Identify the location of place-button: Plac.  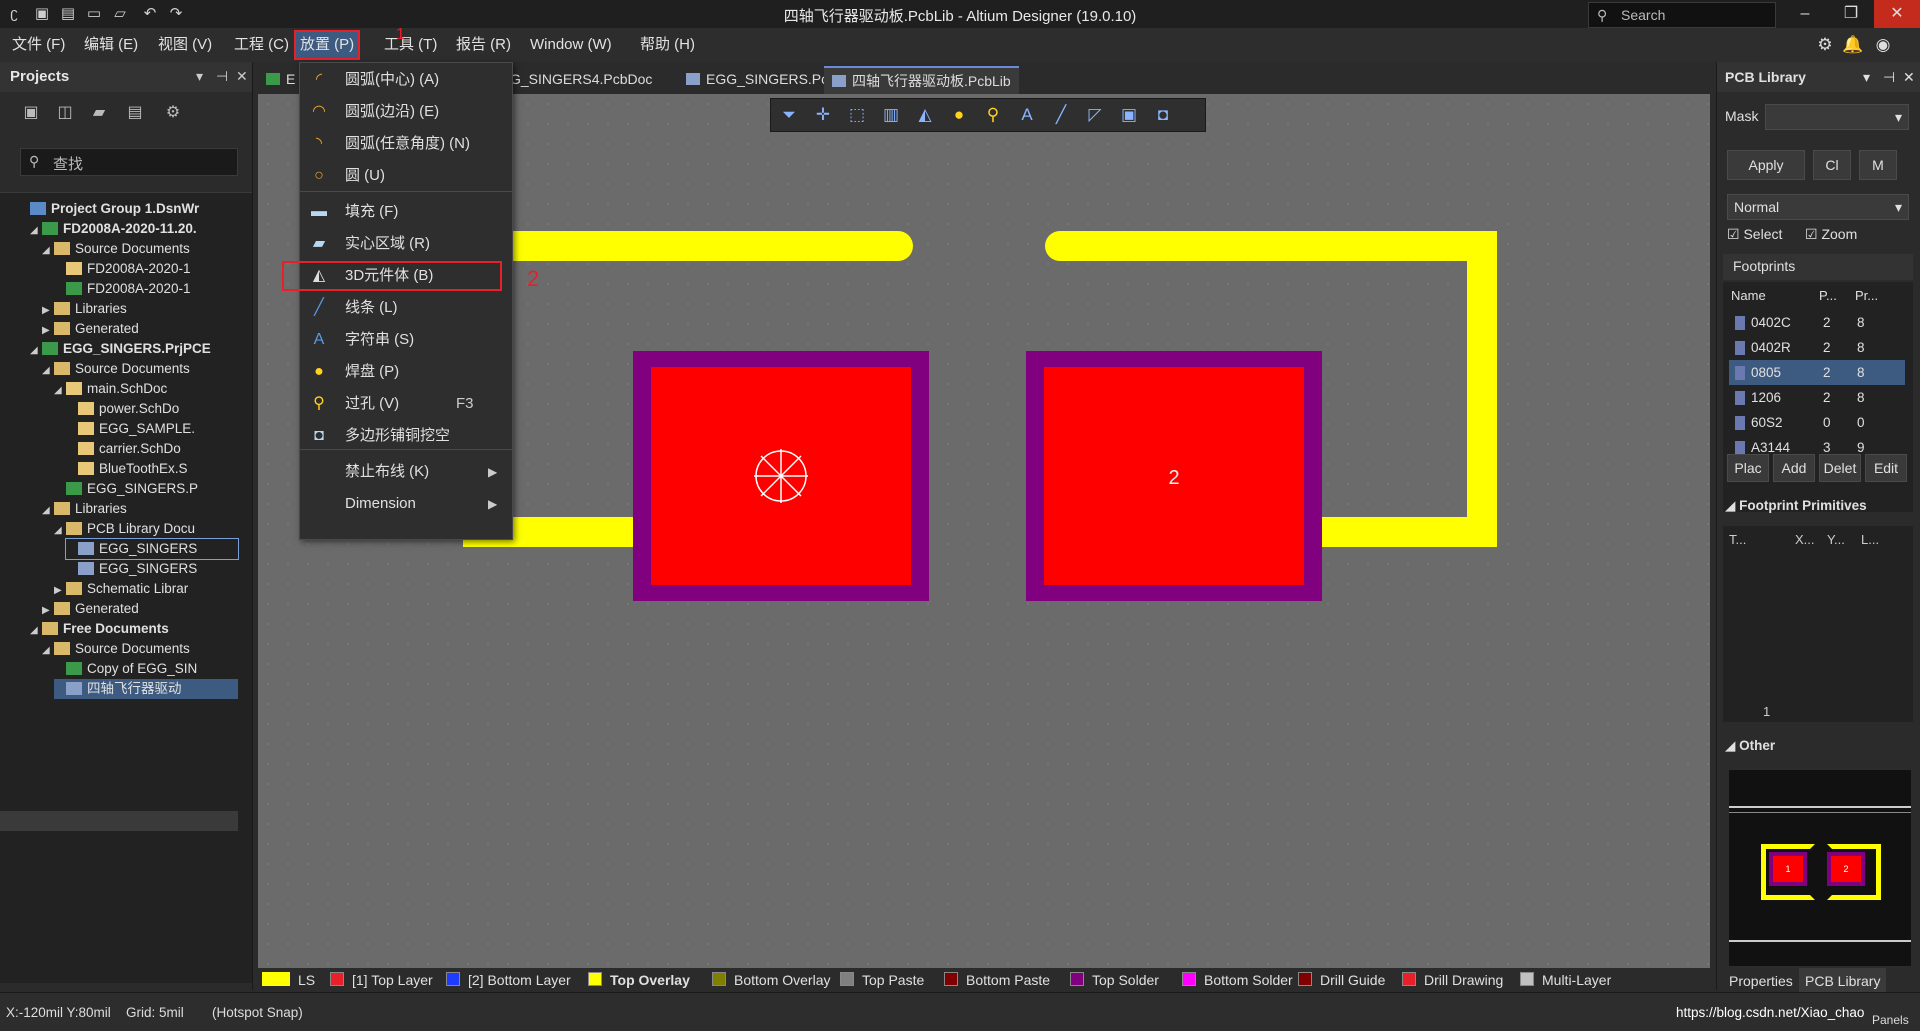
(1748, 468).